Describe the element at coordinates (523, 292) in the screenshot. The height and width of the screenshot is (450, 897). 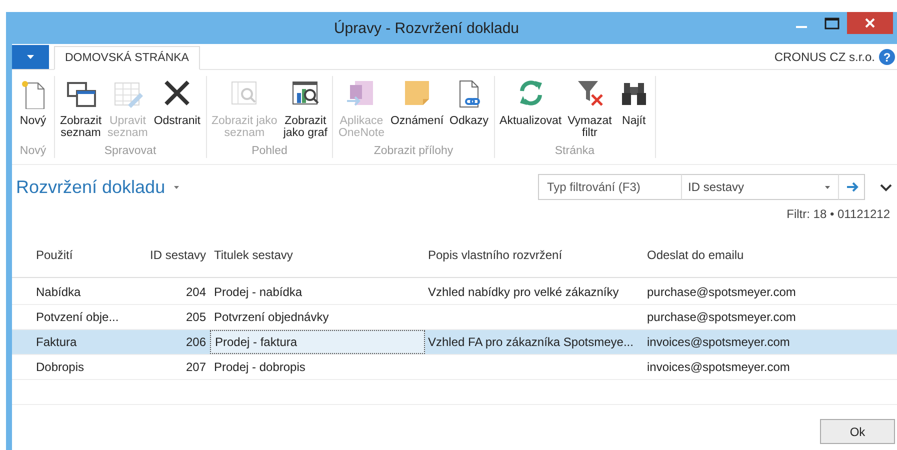
I see `table-cell-text: Vzhled nabídky pro velké zákazníky` at that location.